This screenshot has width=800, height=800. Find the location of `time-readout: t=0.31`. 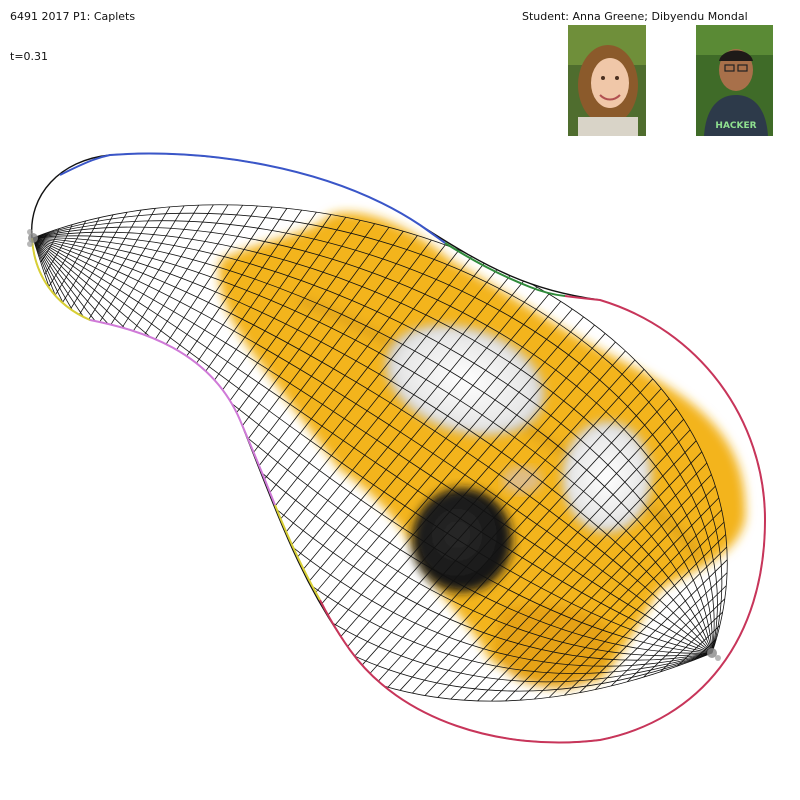

time-readout: t=0.31 is located at coordinates (29, 56).